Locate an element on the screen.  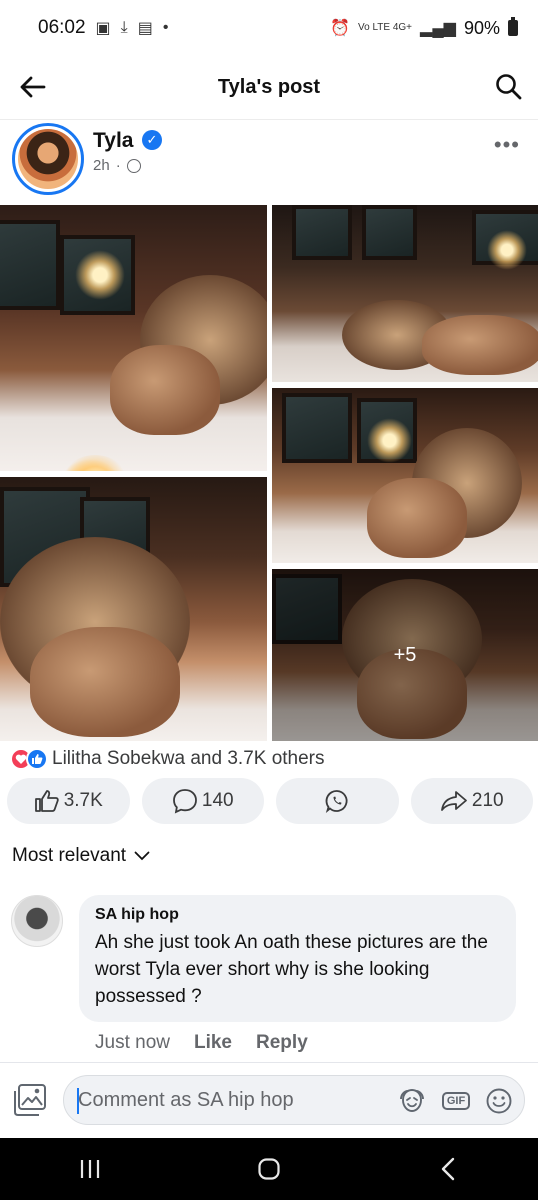
gif-button: GIF is located at coordinates (456, 1101).